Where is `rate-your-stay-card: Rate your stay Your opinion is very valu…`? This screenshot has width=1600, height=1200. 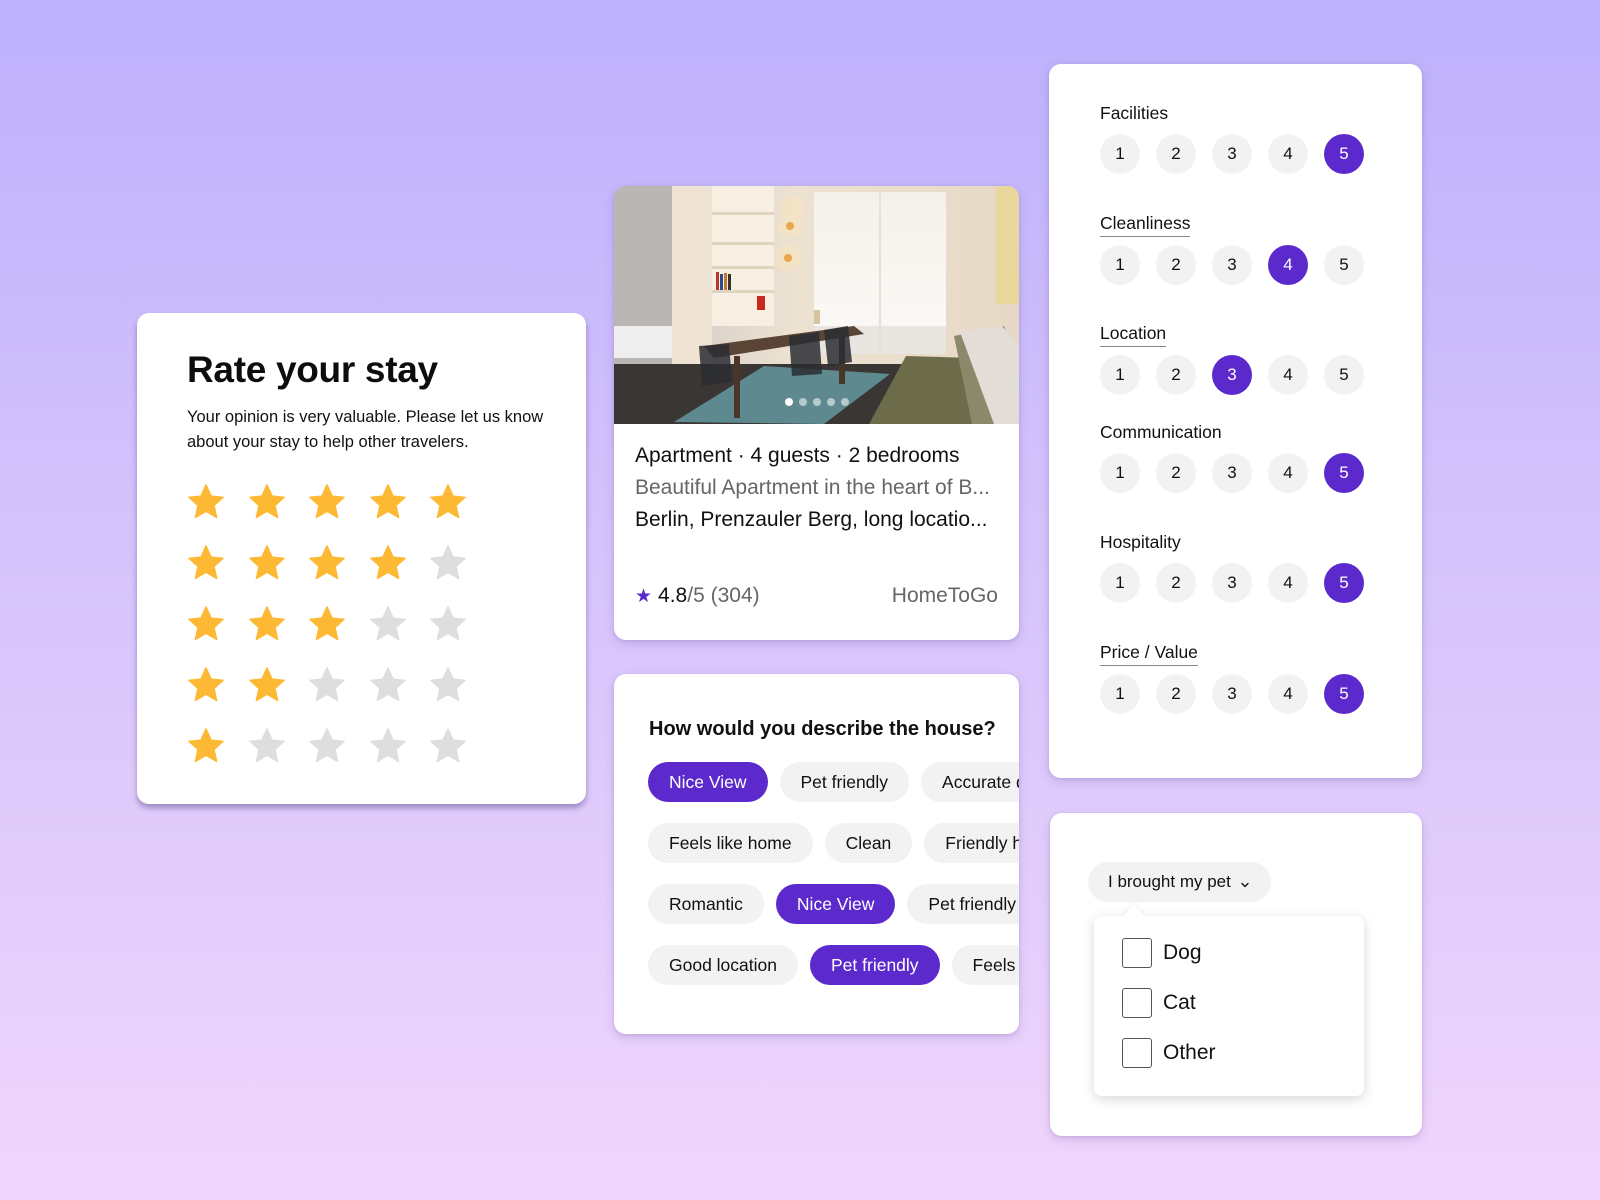 rate-your-stay-card: Rate your stay Your opinion is very valu… is located at coordinates (361, 558).